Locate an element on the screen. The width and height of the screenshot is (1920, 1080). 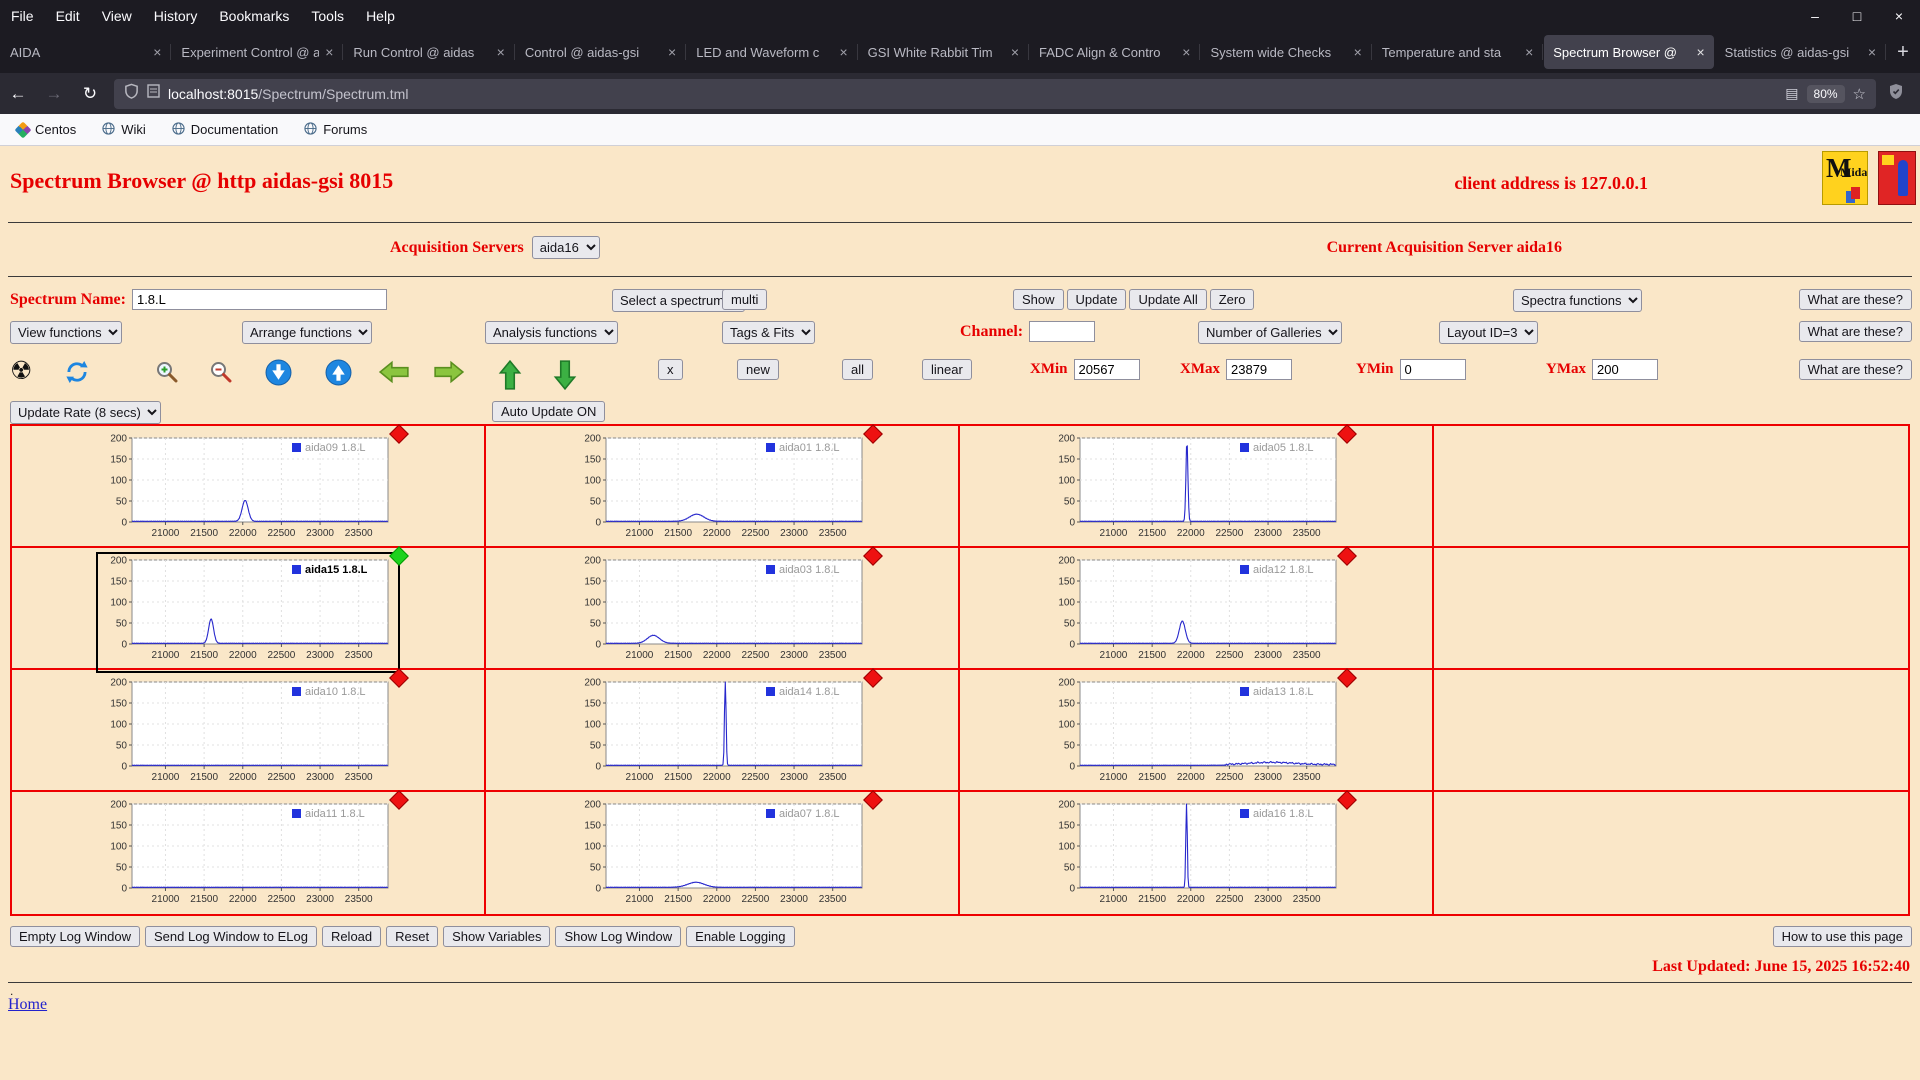
tracking-shield-icon is located at coordinates (131, 93).